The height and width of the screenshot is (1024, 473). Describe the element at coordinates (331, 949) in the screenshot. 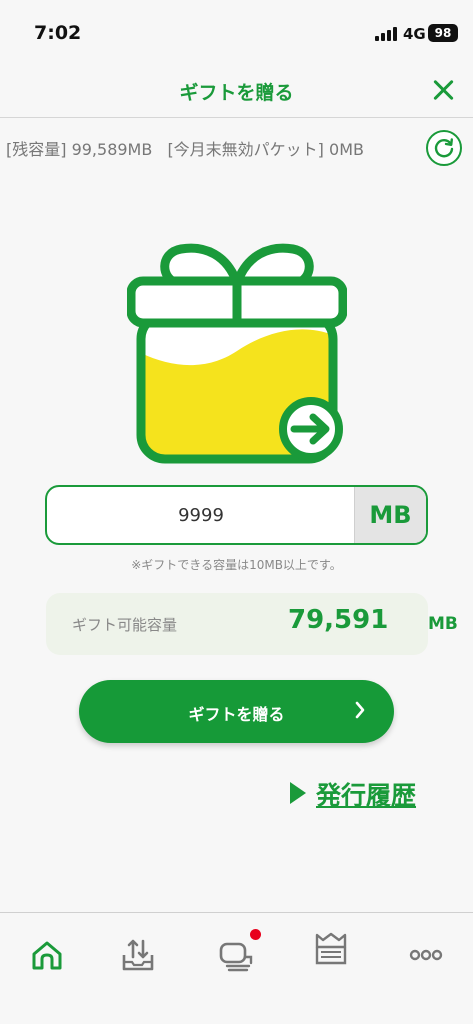

I see `crown-icon` at that location.